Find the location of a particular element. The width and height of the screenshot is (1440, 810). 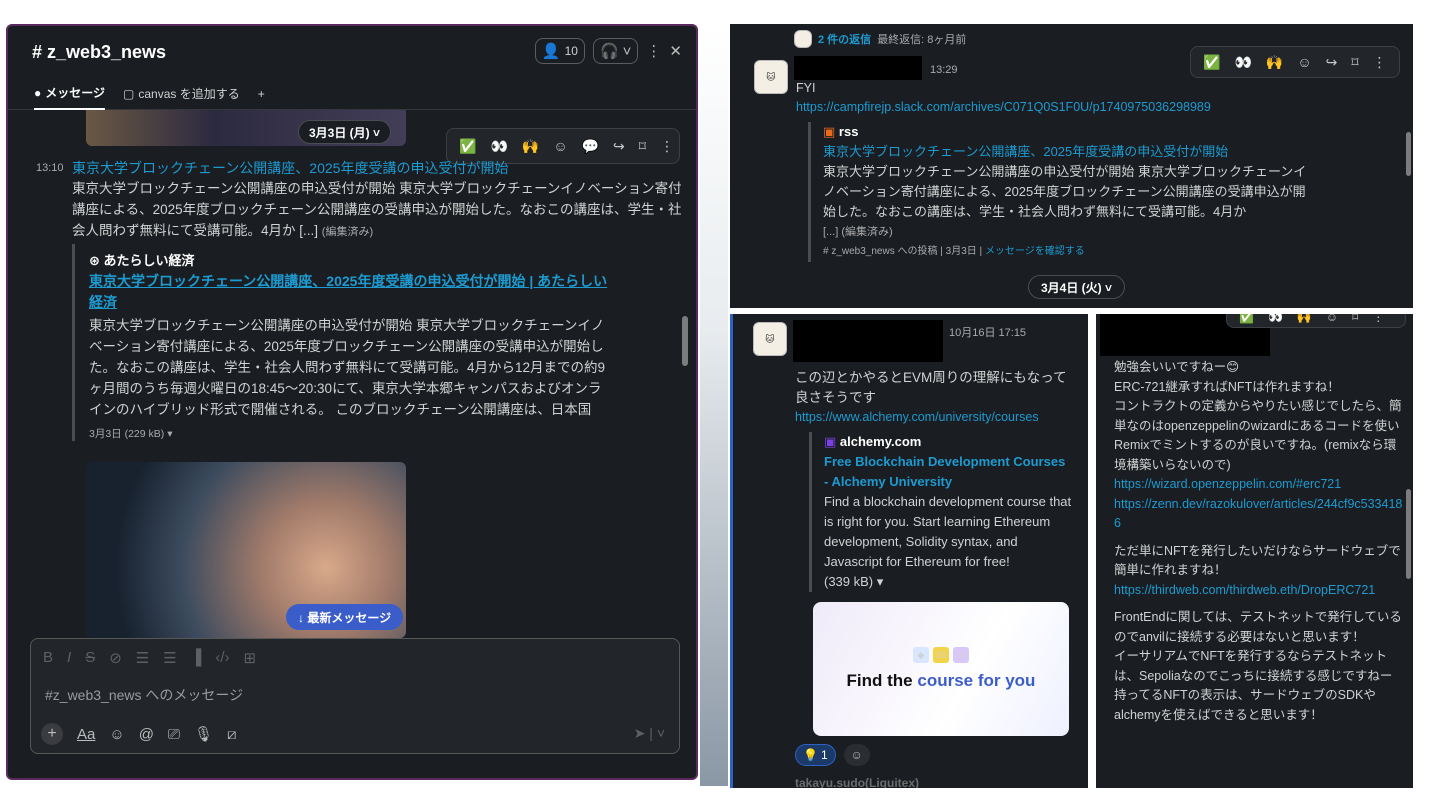

redacted-username is located at coordinates (868, 341).